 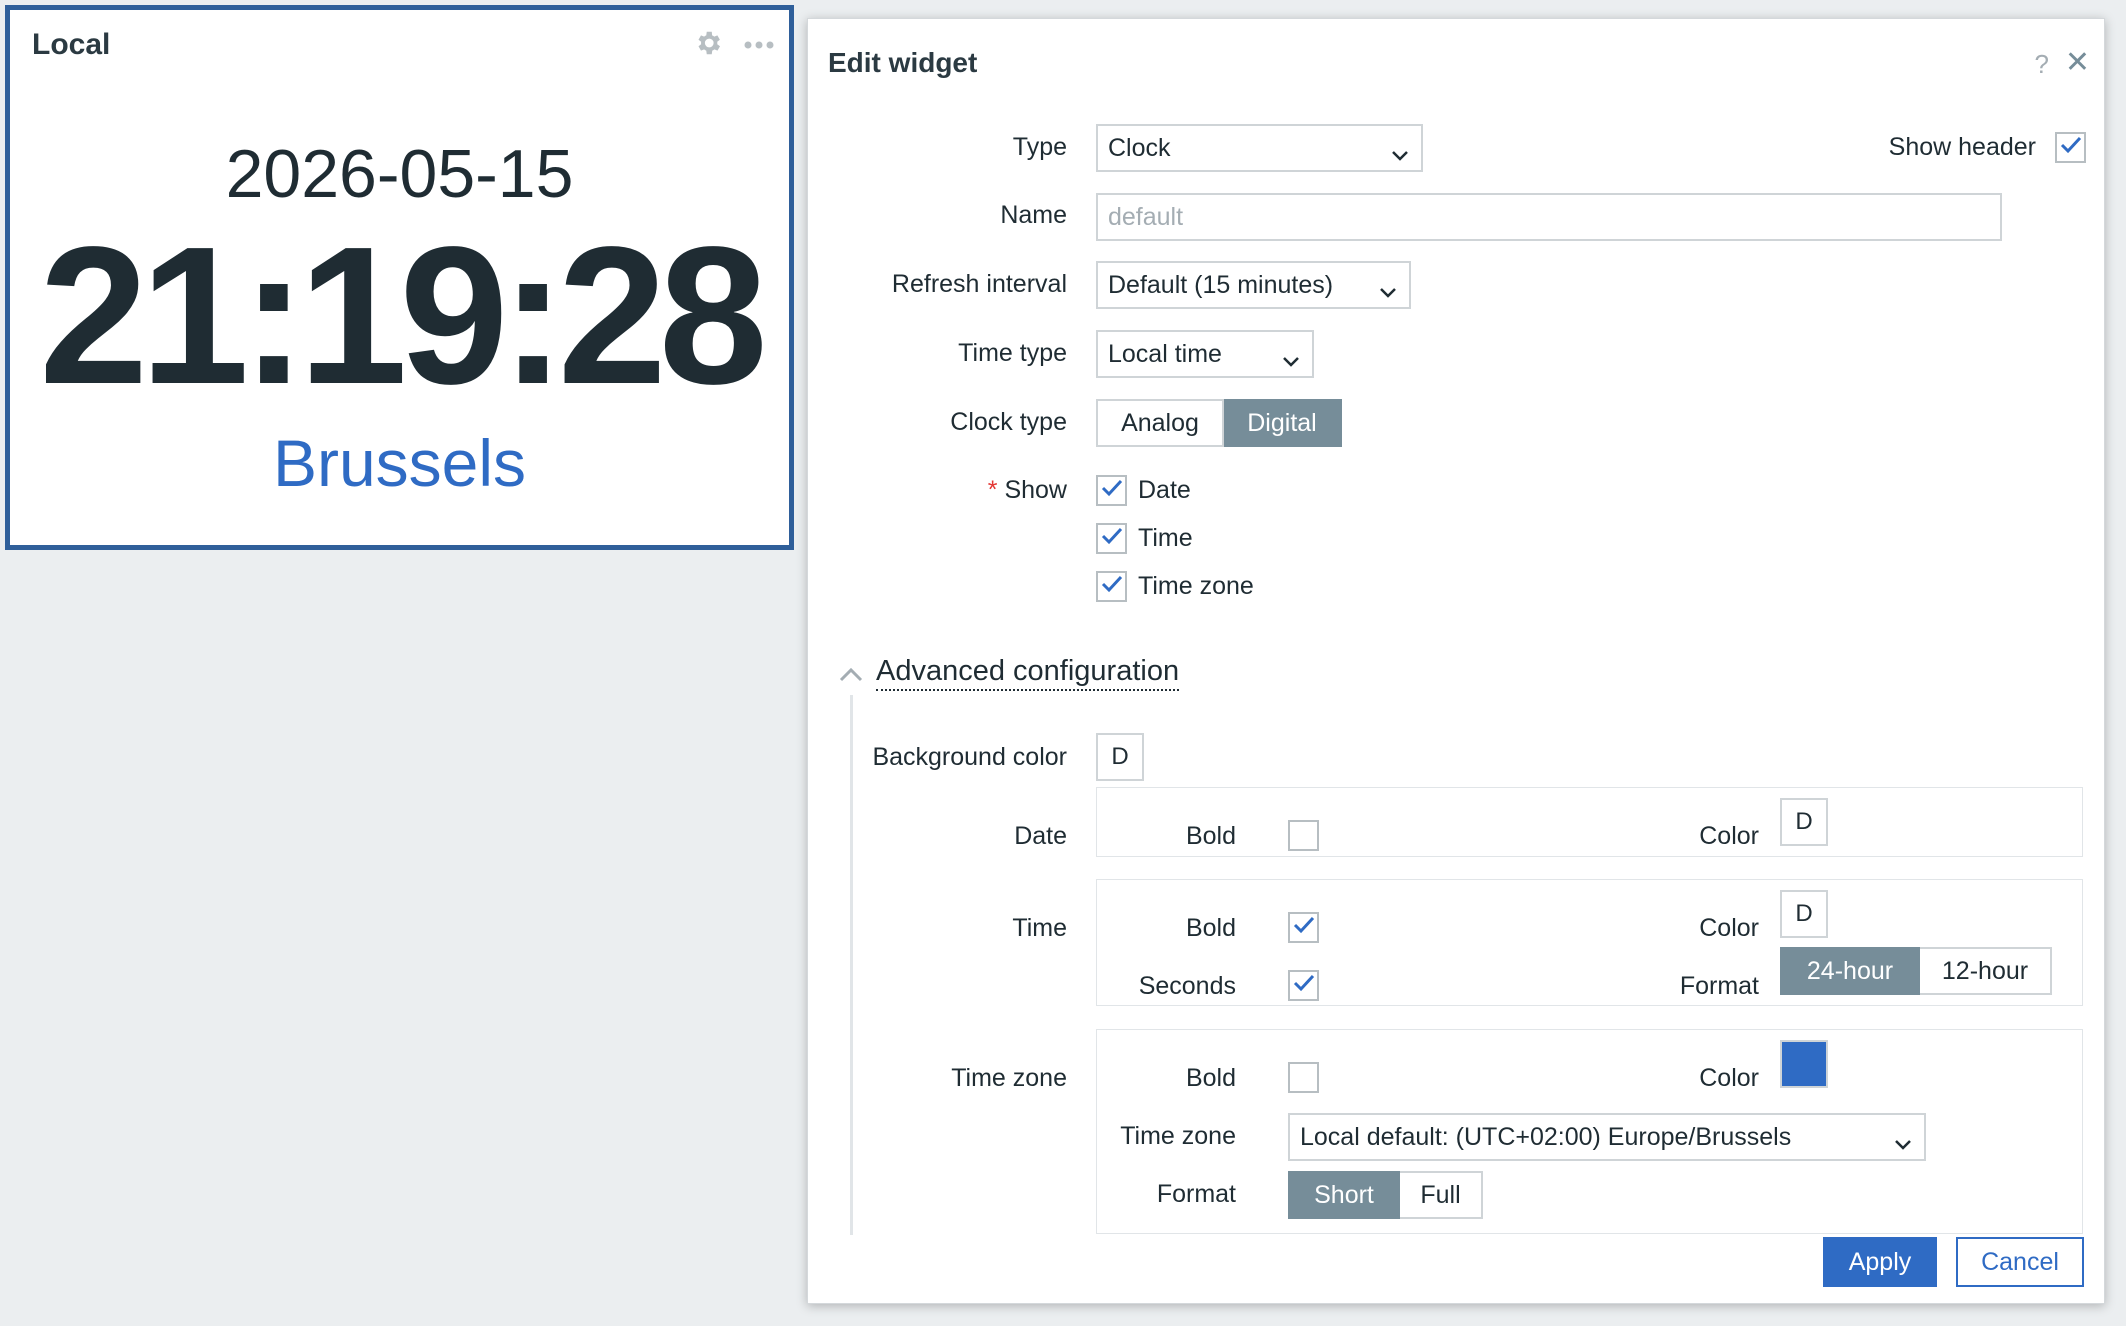 I want to click on refresh-interval-label: Refresh interval, so click(x=979, y=284).